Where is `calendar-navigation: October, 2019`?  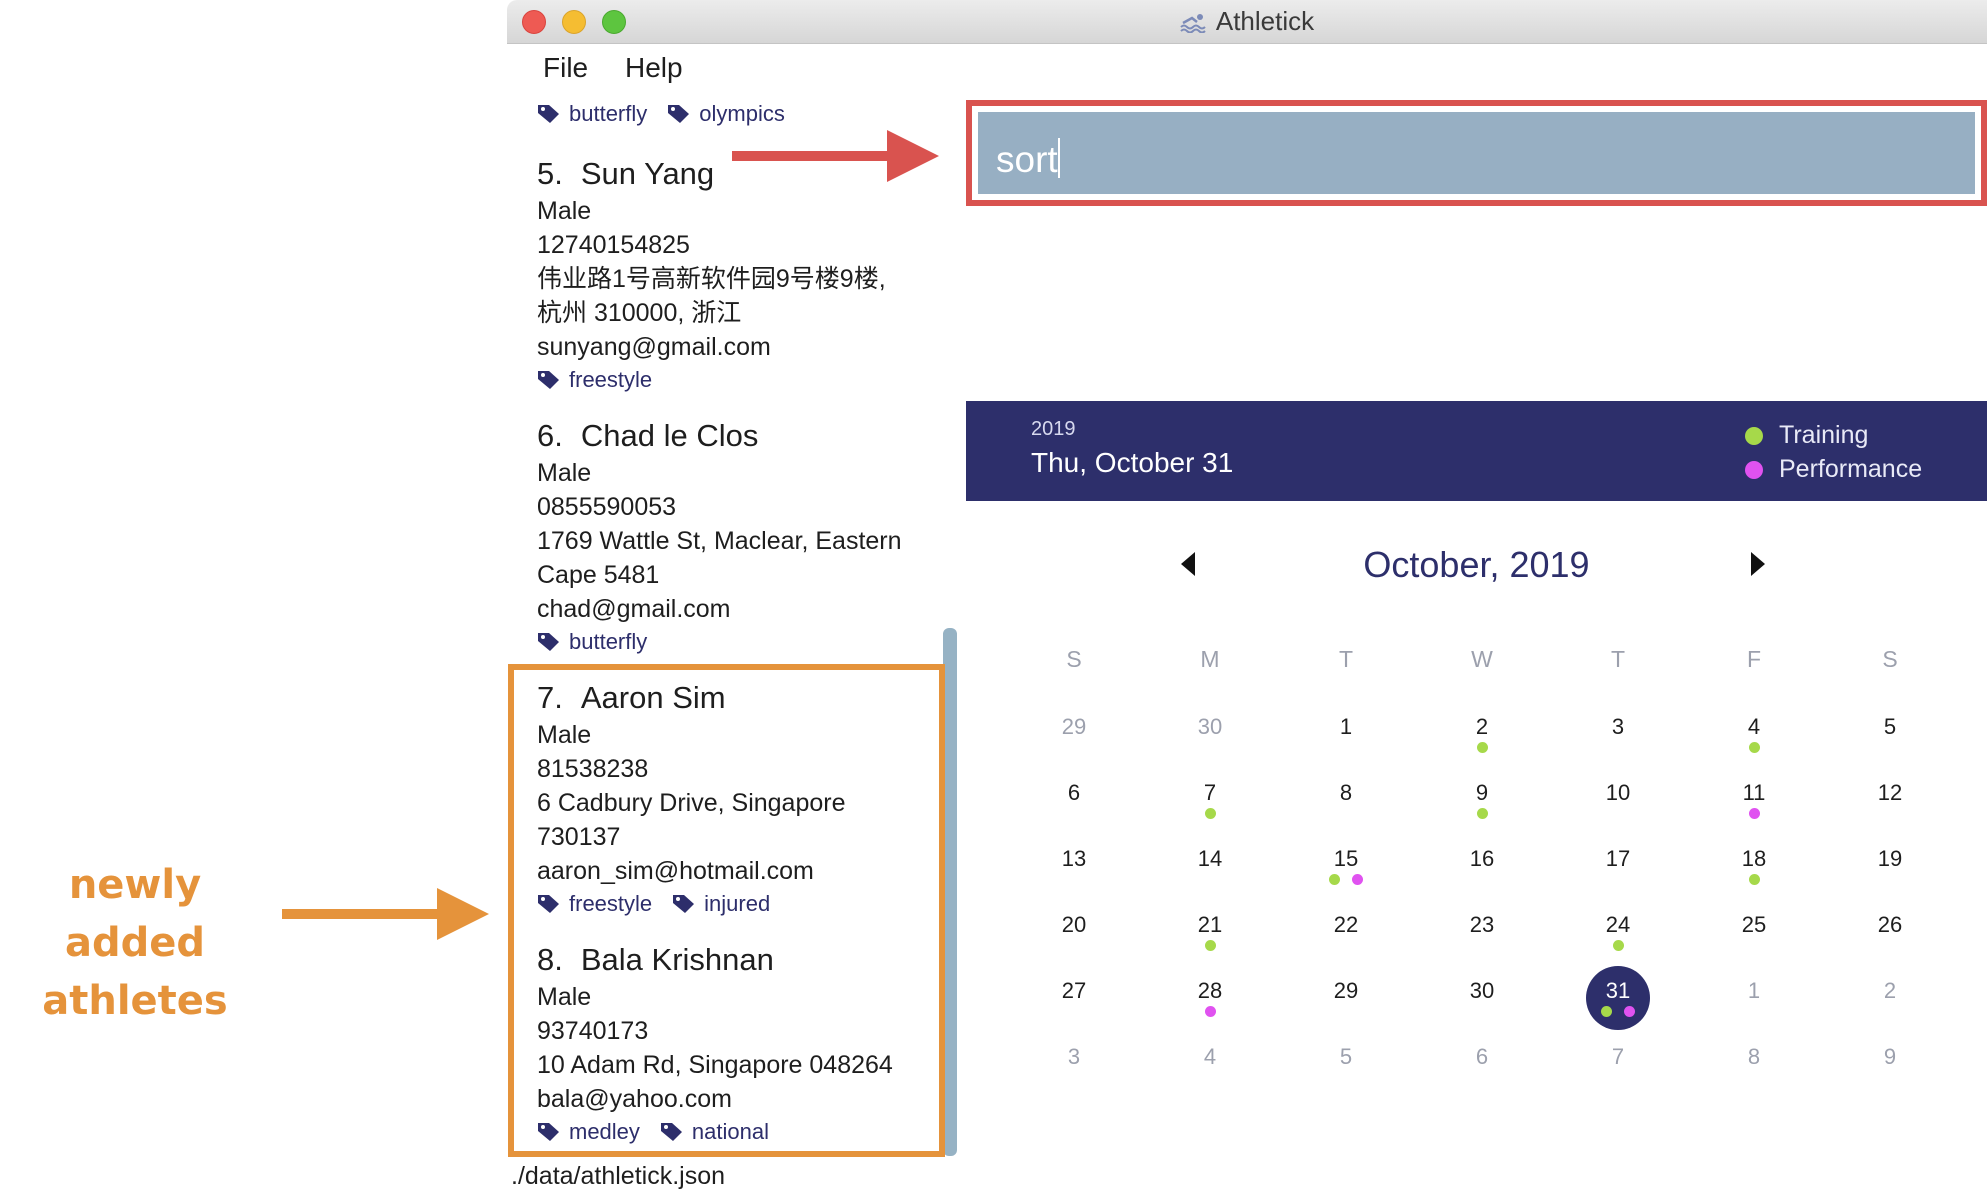 calendar-navigation: October, 2019 is located at coordinates (1476, 565).